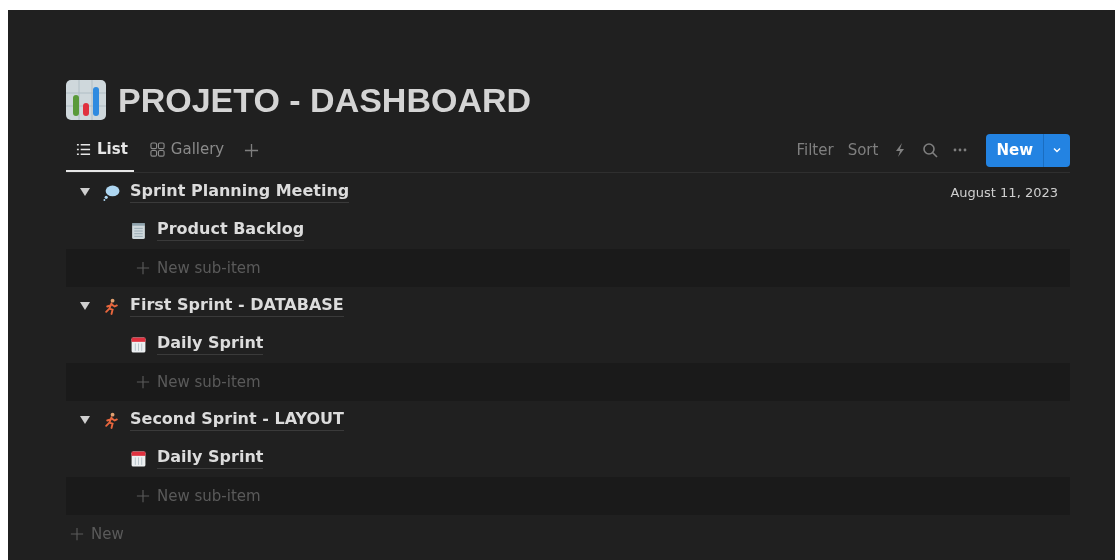 This screenshot has width=1115, height=560. What do you see at coordinates (1057, 150) in the screenshot?
I see `chevron-down-icon` at bounding box center [1057, 150].